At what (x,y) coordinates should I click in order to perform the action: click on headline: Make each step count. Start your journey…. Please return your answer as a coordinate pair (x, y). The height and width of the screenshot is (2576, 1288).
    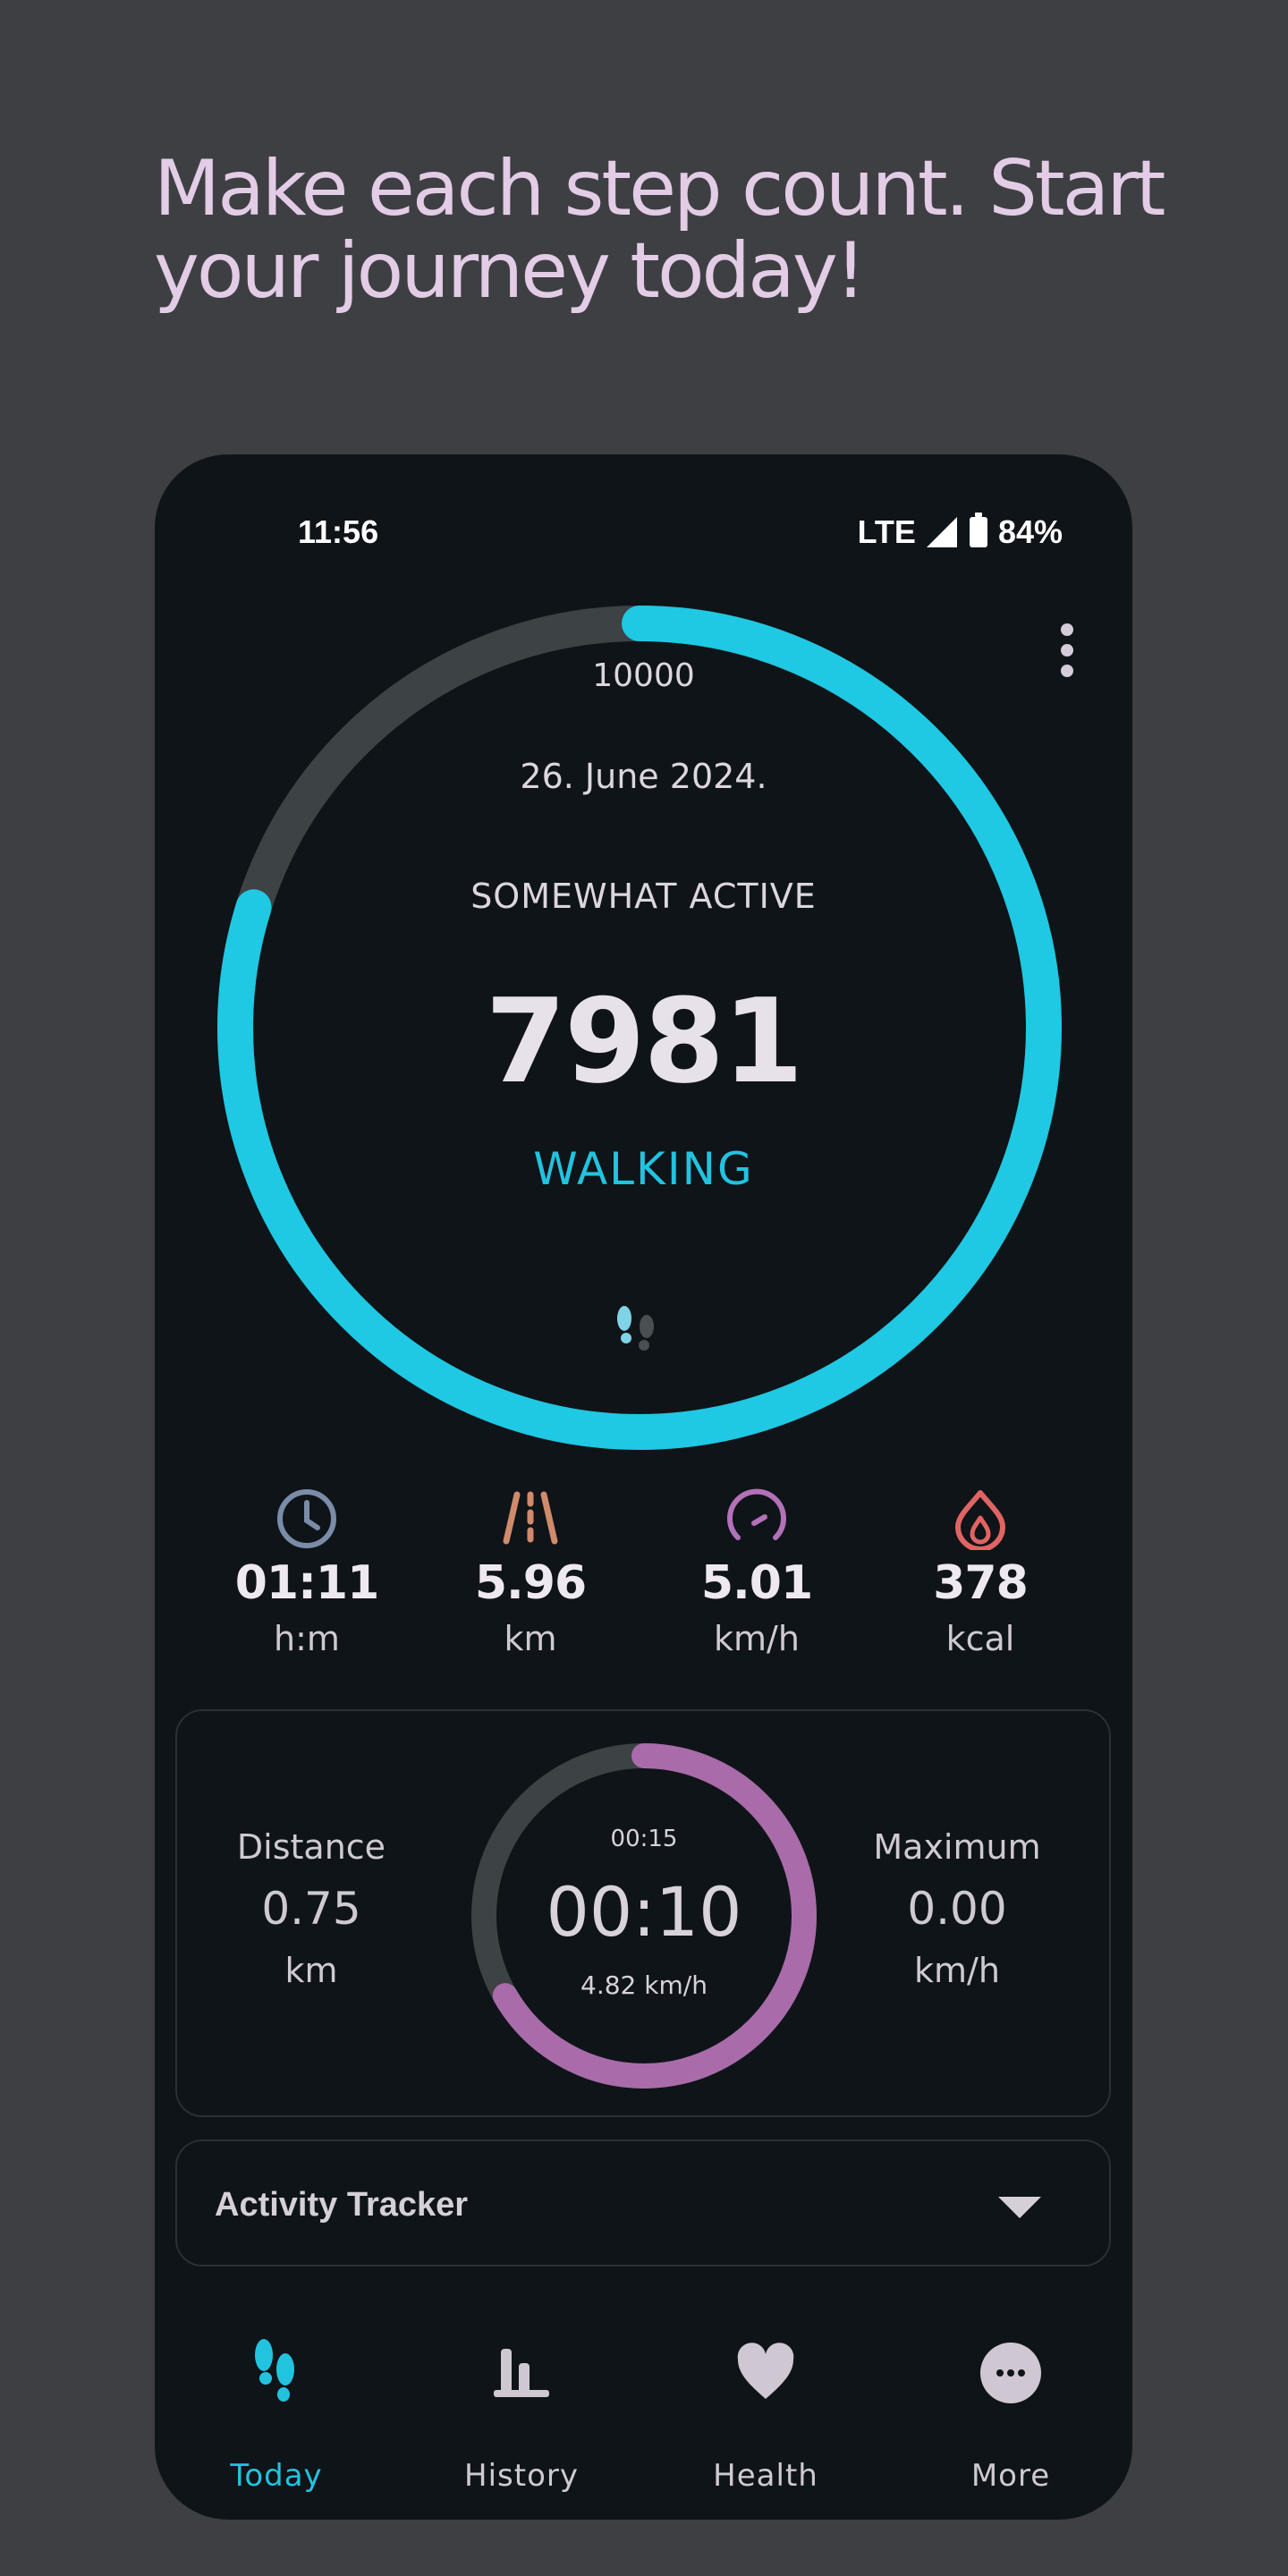
    Looking at the image, I should click on (659, 230).